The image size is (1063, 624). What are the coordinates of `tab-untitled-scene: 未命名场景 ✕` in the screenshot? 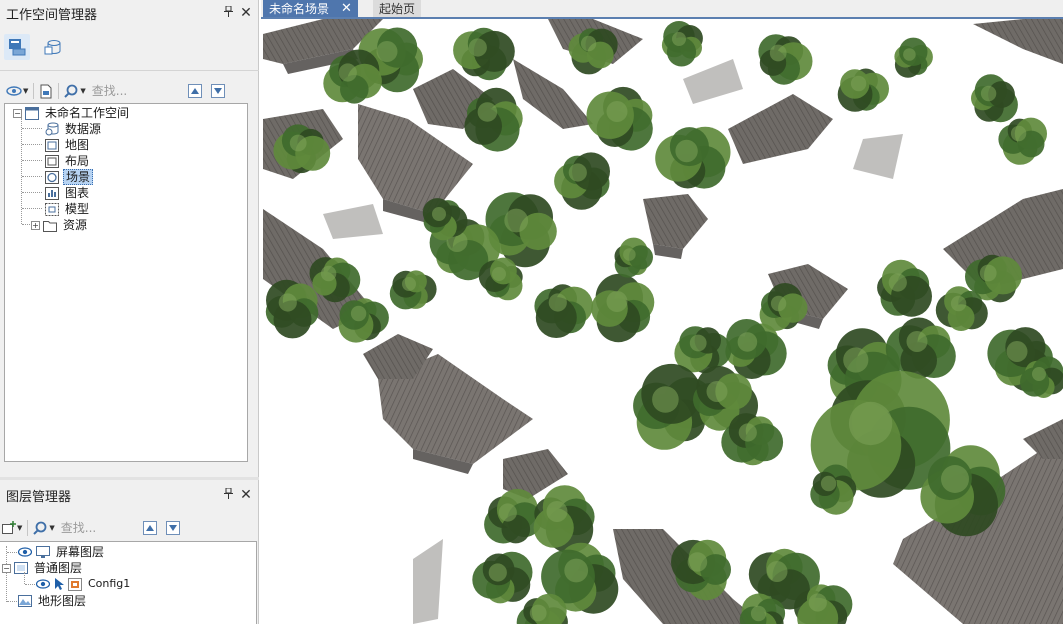 It's located at (310, 8).